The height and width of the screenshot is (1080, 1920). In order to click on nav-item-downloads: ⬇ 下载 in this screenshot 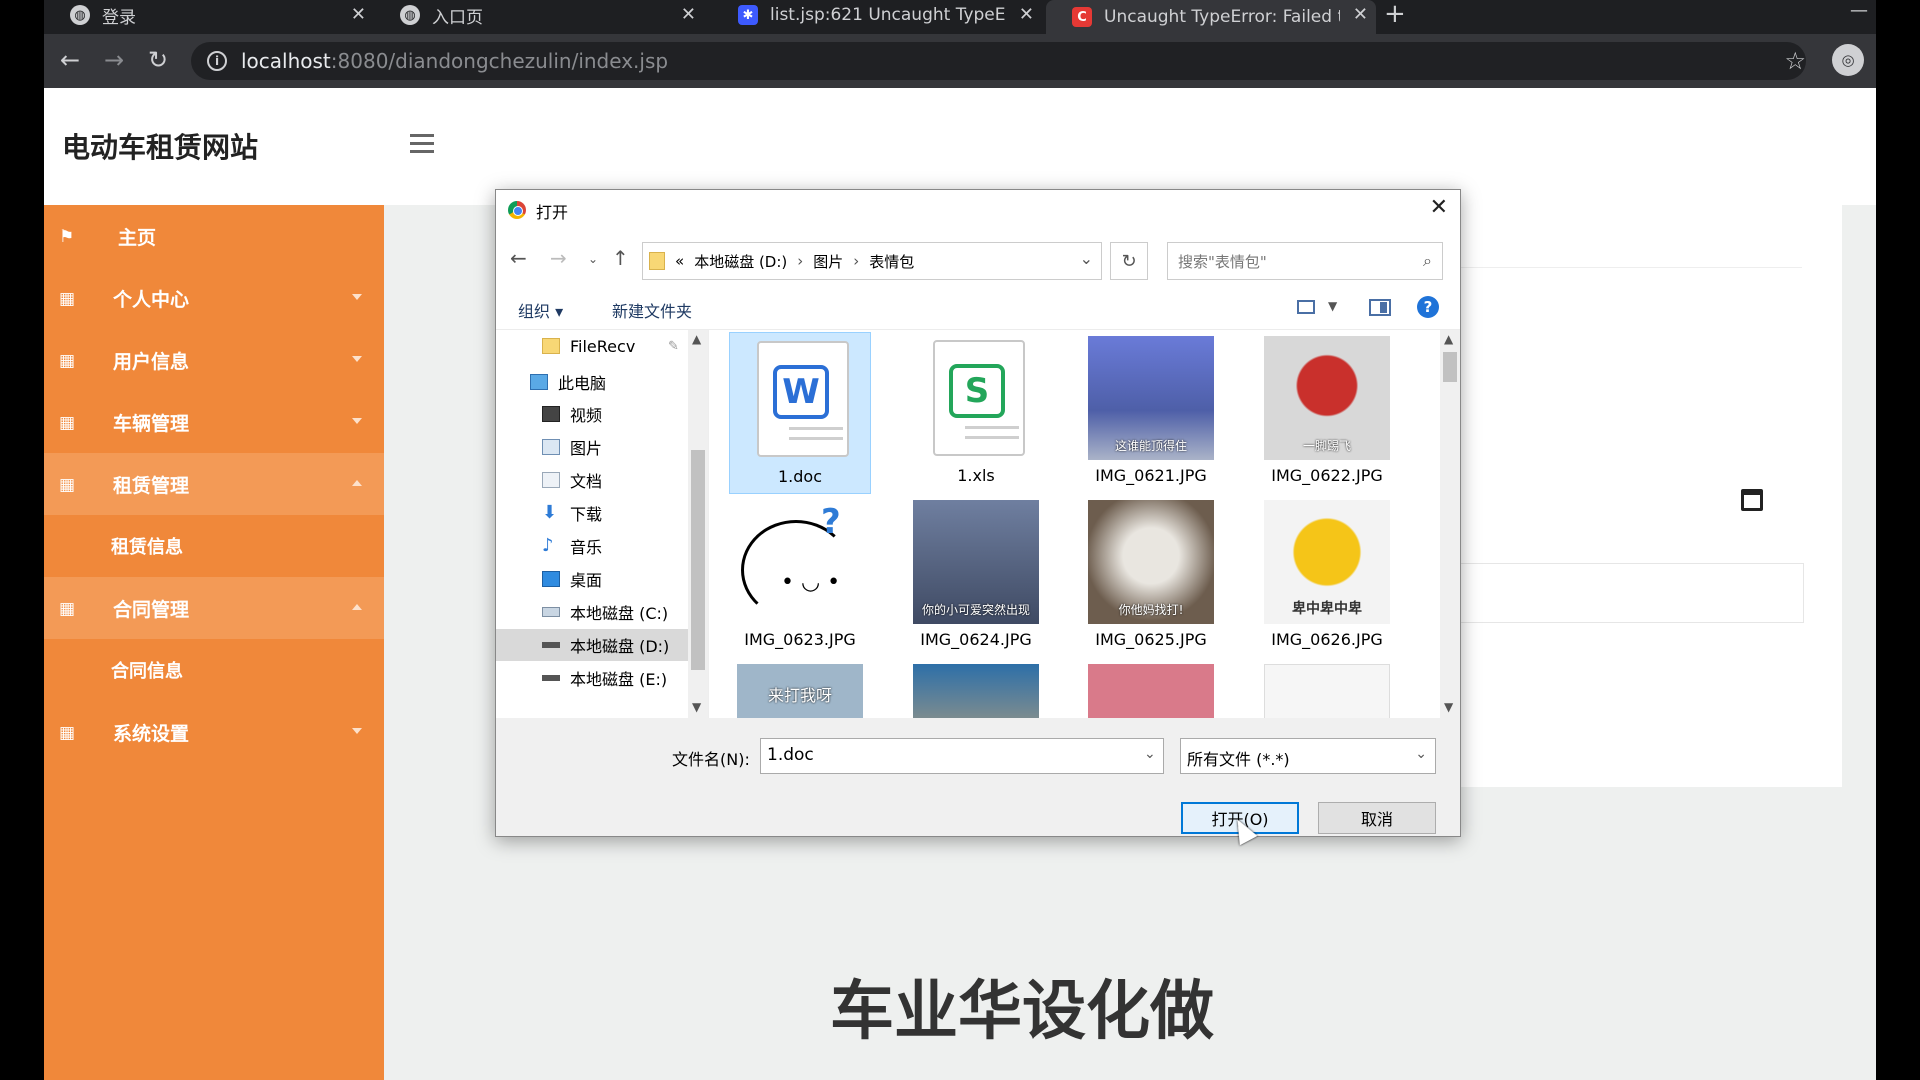, I will do `click(602, 513)`.